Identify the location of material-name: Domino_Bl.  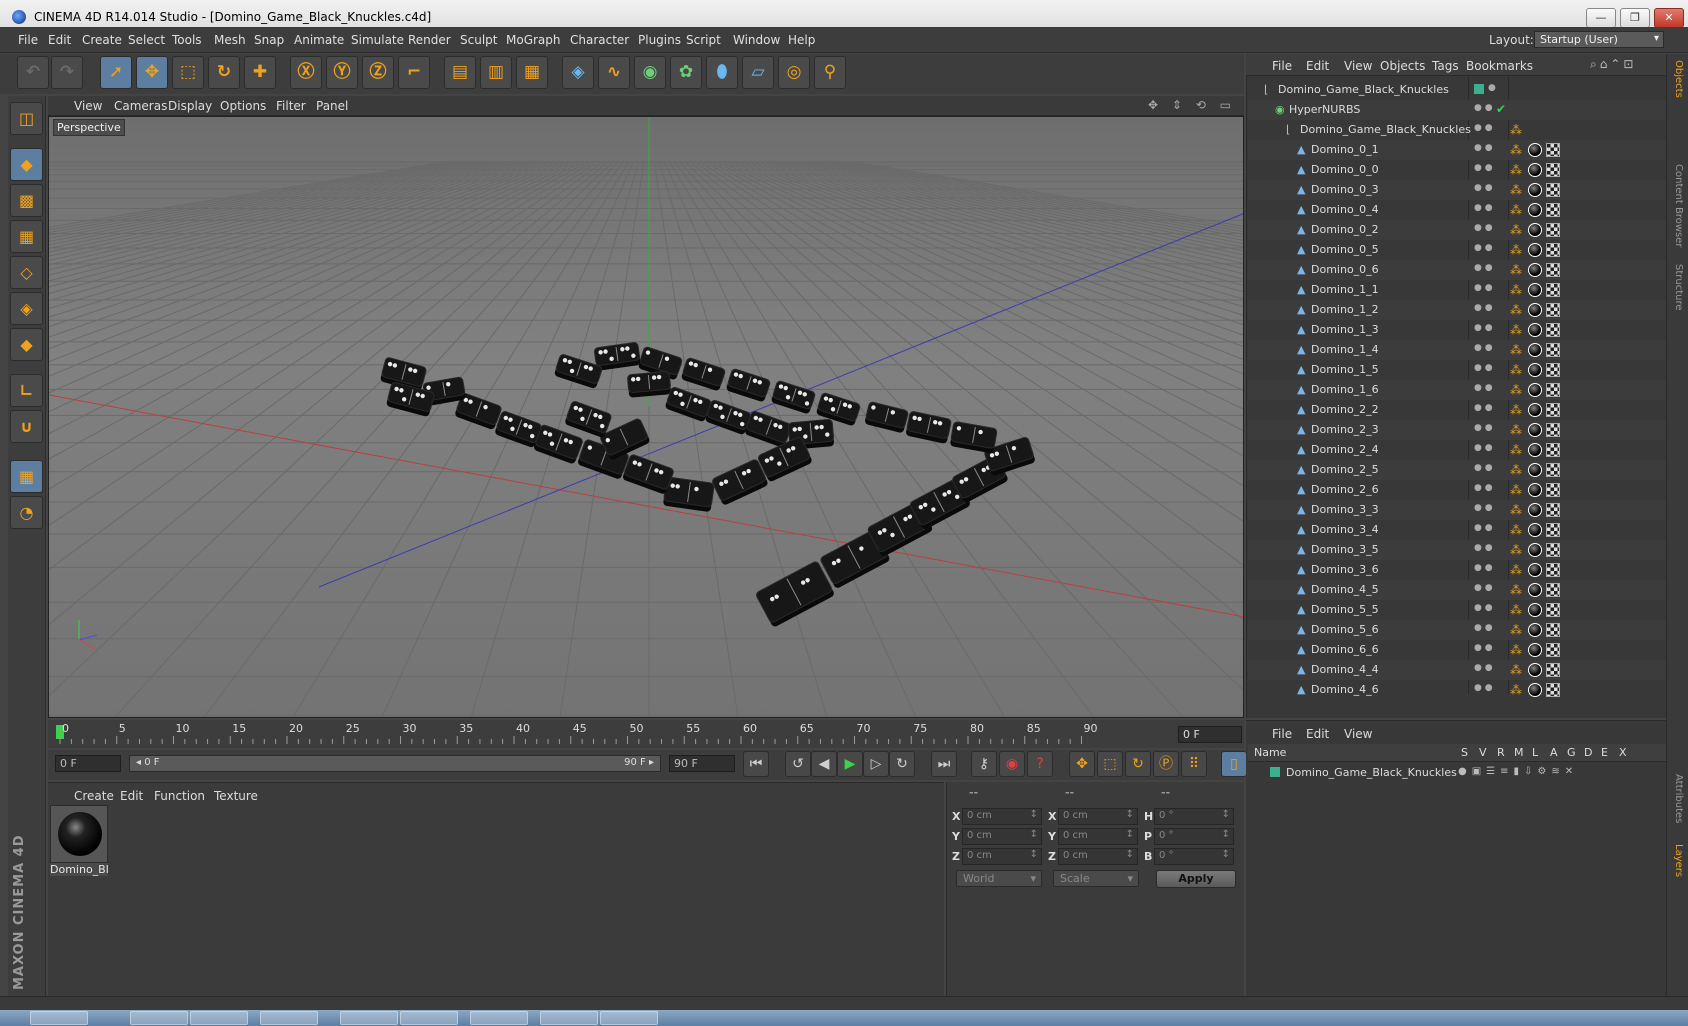
(79, 869).